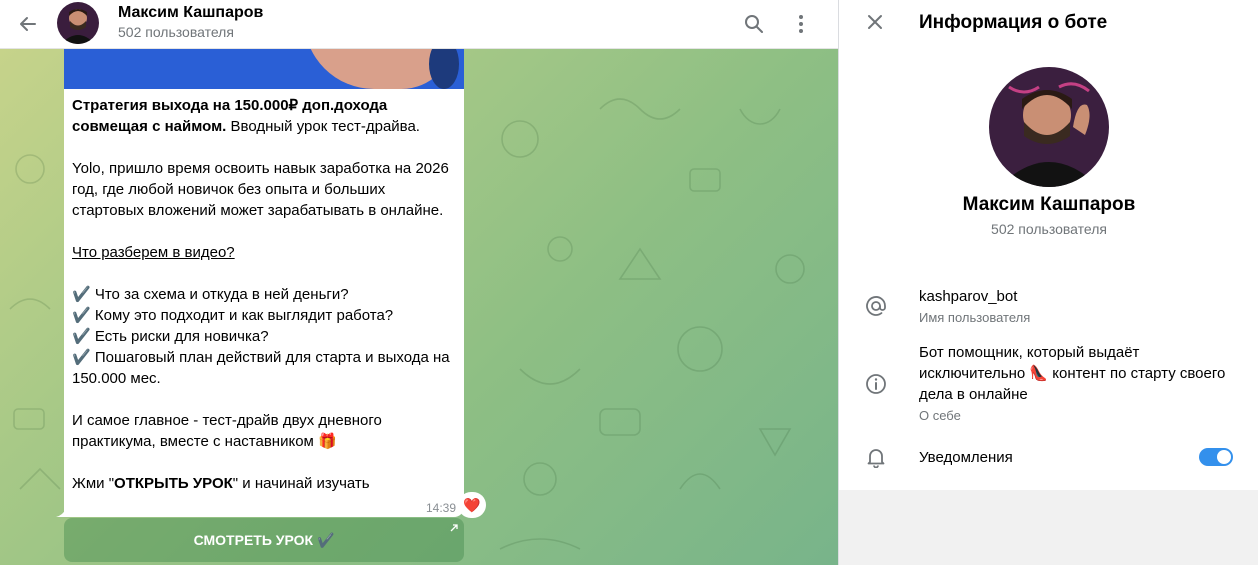  What do you see at coordinates (966, 457) in the screenshot?
I see `notifications-label: Уведомления` at bounding box center [966, 457].